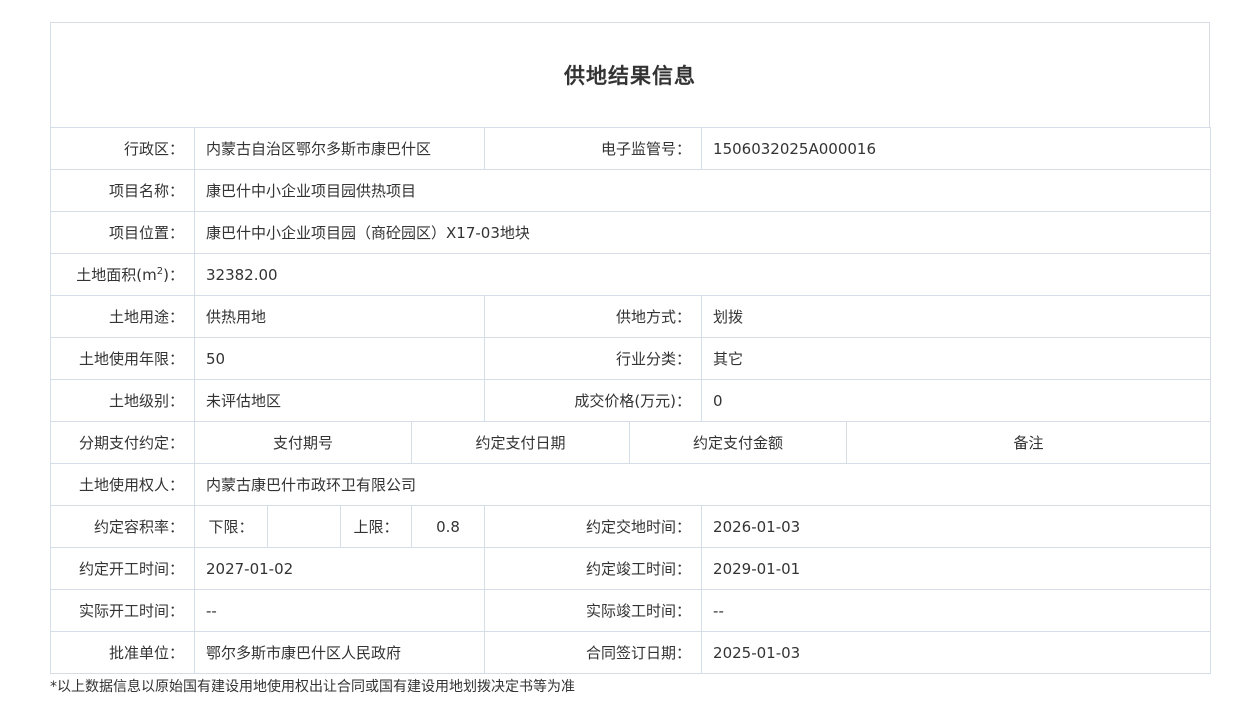 Image resolution: width=1236 pixels, height=704 pixels. What do you see at coordinates (593, 148) in the screenshot?
I see `supervision-no-label: 电子监管号：` at bounding box center [593, 148].